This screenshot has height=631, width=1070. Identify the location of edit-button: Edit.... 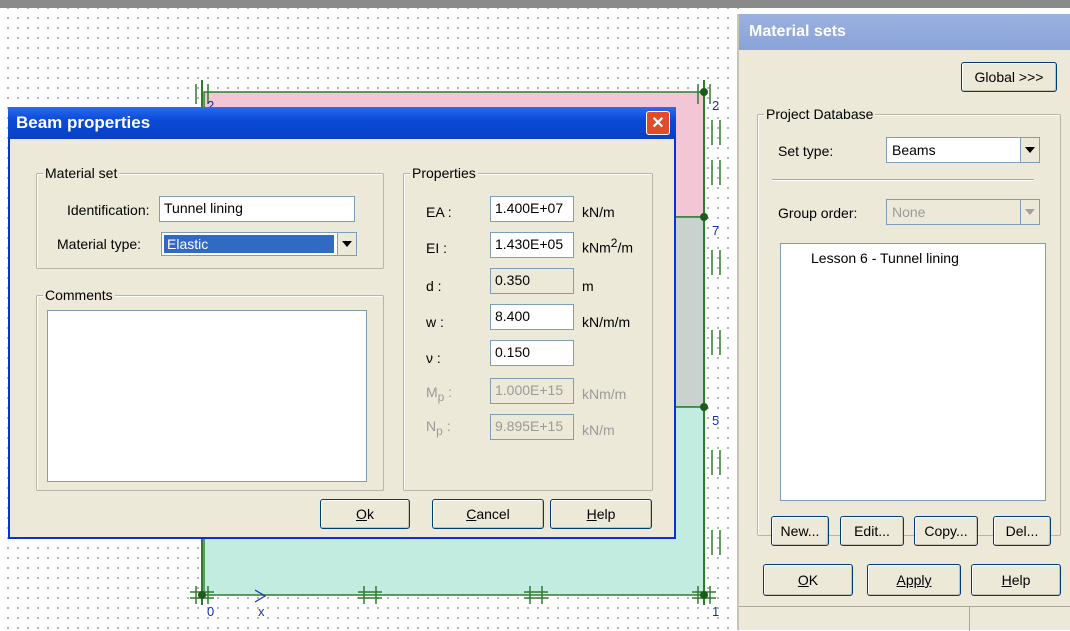
(872, 531).